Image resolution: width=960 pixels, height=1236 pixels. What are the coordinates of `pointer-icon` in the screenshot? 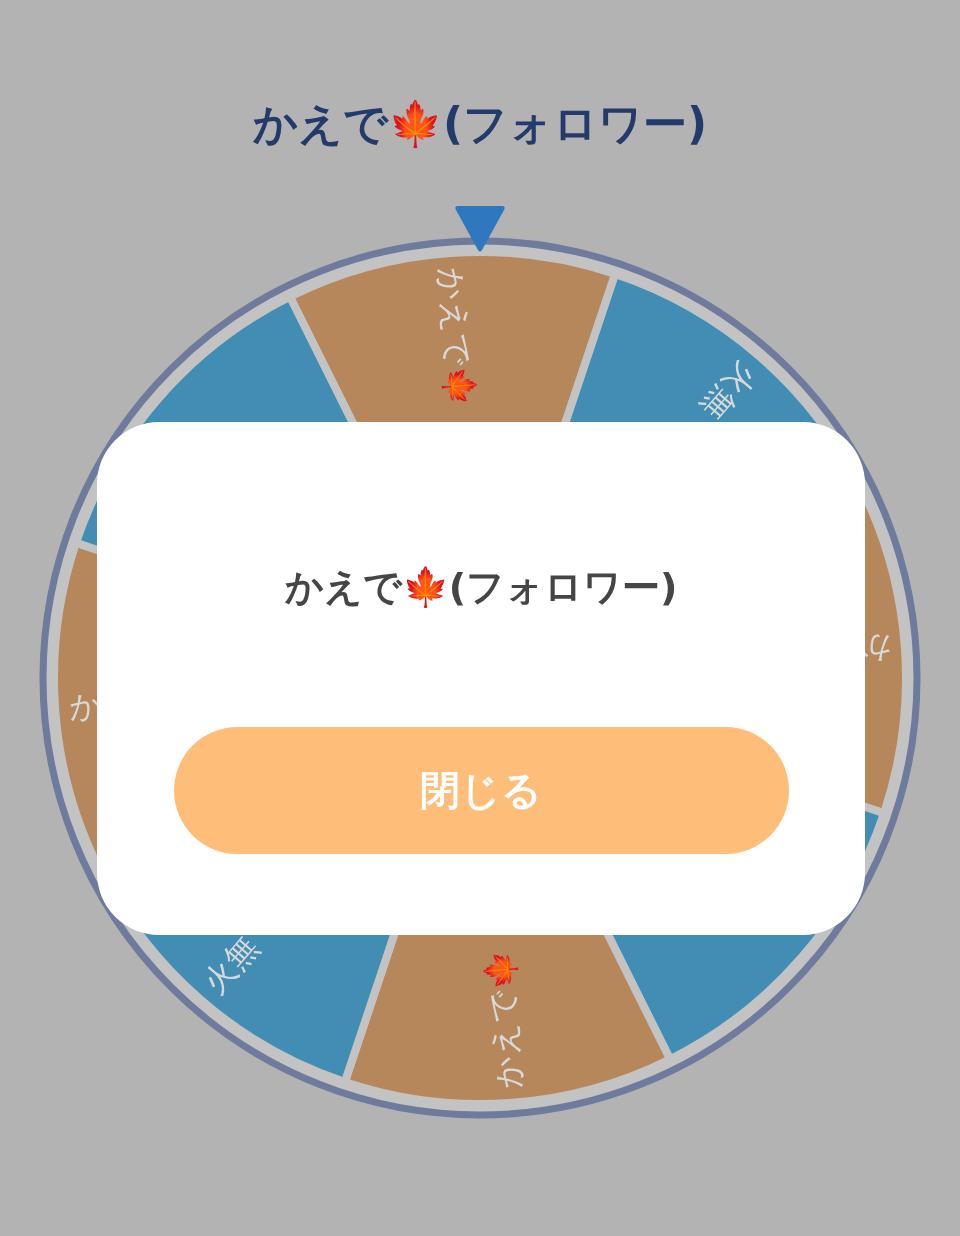 It's located at (480, 229).